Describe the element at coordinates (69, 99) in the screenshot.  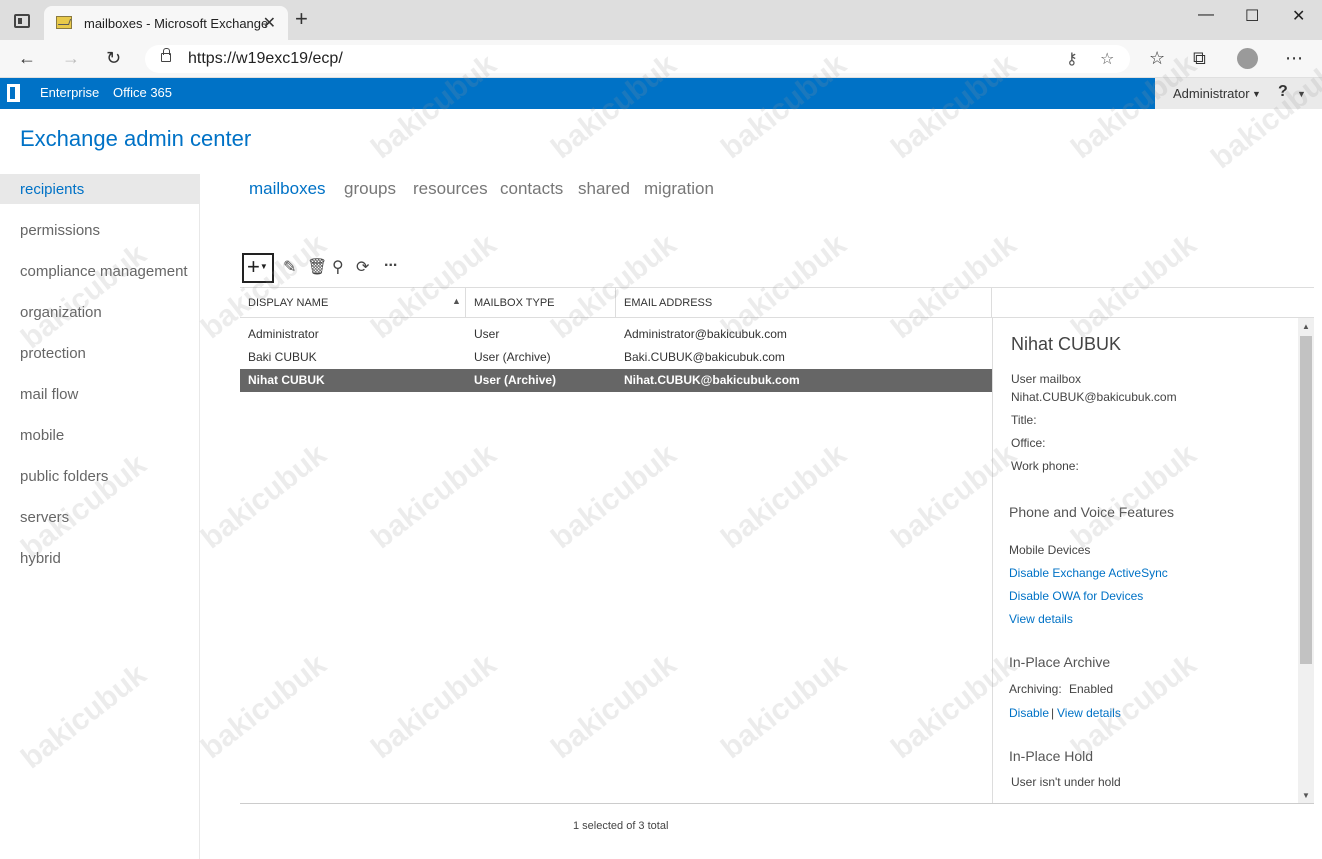
I see `enterprise-link: Enterprise` at that location.